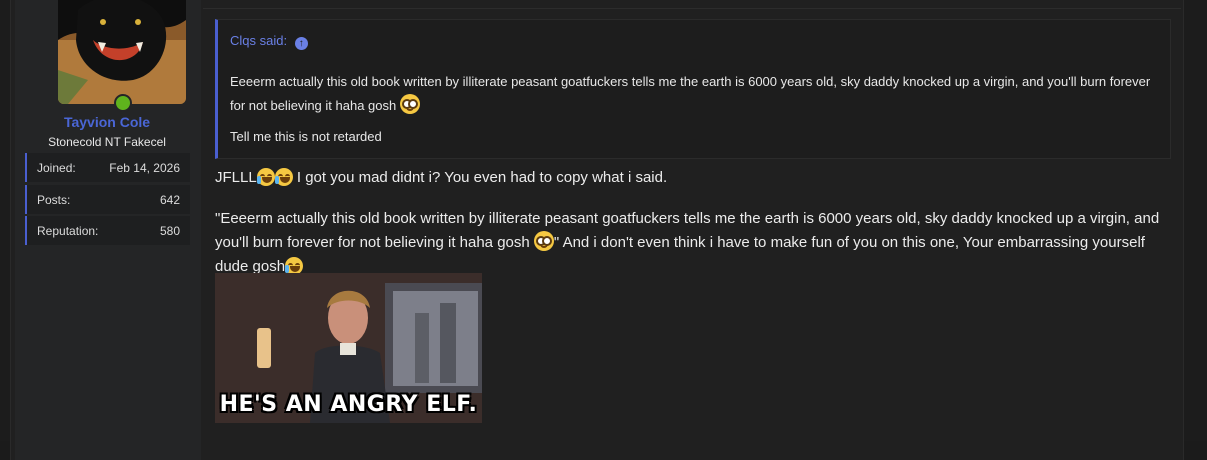 The width and height of the screenshot is (1207, 460). What do you see at coordinates (122, 52) in the screenshot?
I see `user-avatar` at bounding box center [122, 52].